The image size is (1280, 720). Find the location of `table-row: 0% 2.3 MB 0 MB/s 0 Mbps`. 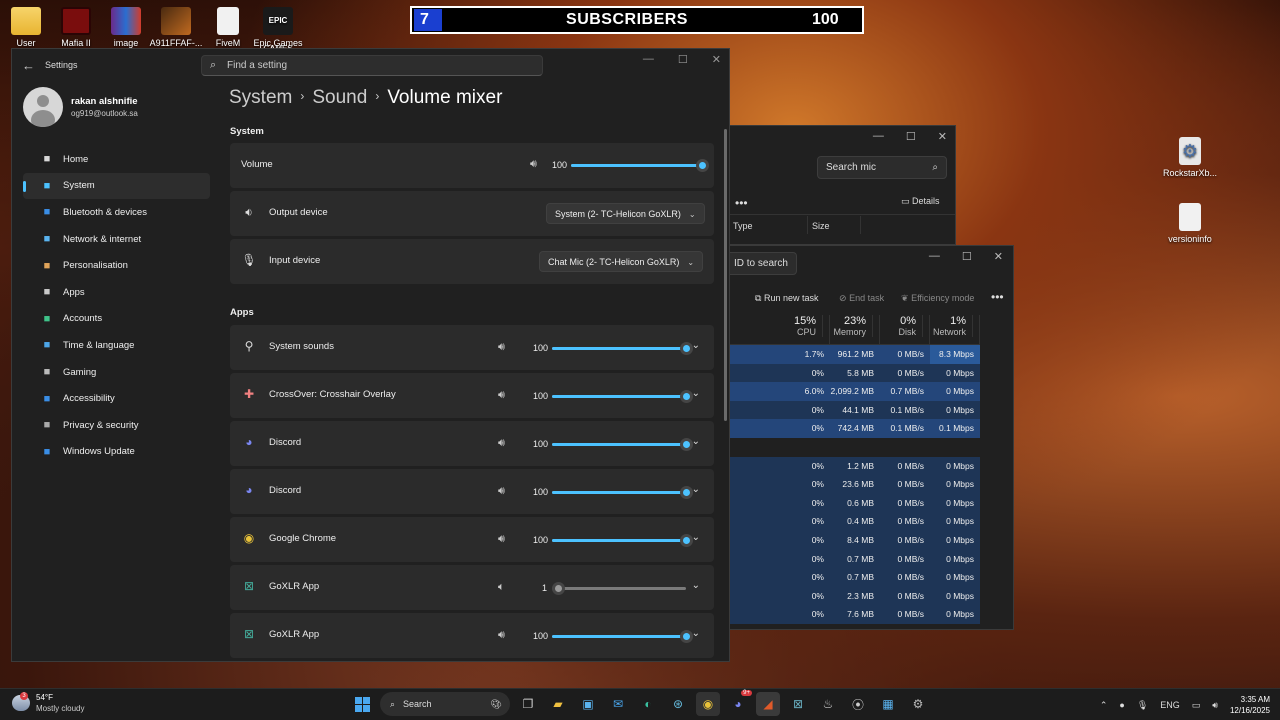

table-row: 0% 2.3 MB 0 MB/s 0 Mbps is located at coordinates (855, 596).